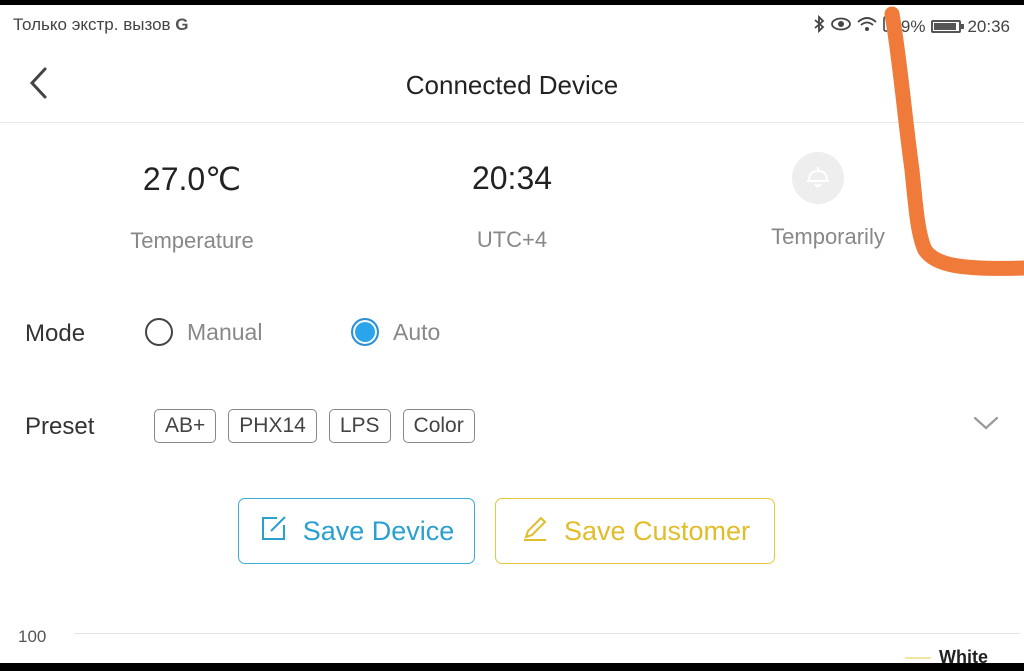 The image size is (1024, 671). What do you see at coordinates (272, 426) in the screenshot?
I see `preset-tag: PHX14` at bounding box center [272, 426].